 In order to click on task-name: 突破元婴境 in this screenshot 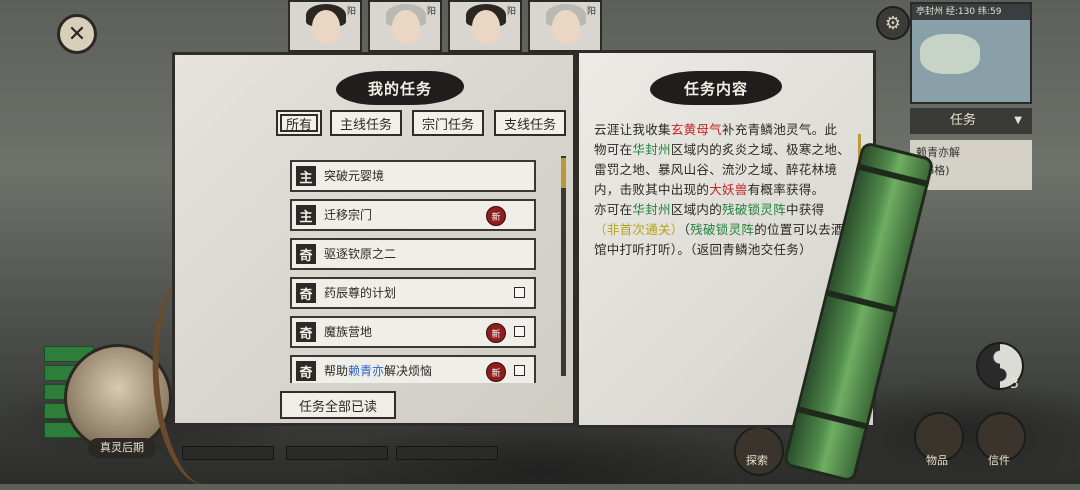, I will do `click(354, 176)`.